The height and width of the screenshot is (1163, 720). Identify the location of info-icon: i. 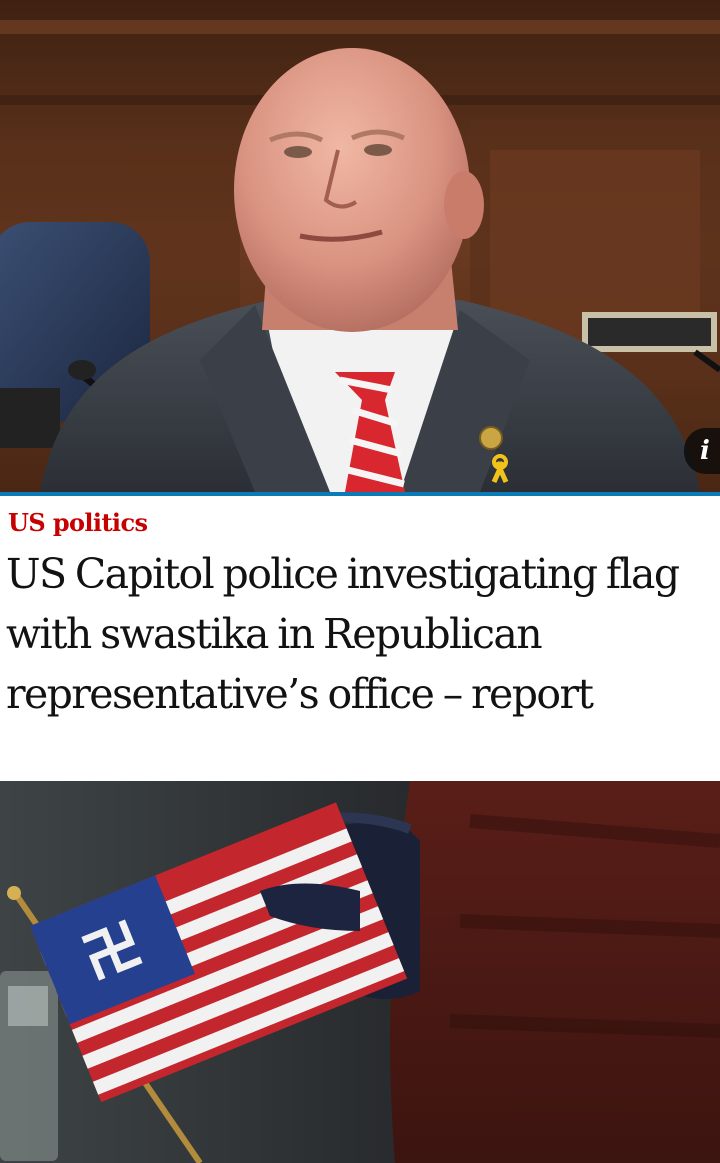
(702, 451).